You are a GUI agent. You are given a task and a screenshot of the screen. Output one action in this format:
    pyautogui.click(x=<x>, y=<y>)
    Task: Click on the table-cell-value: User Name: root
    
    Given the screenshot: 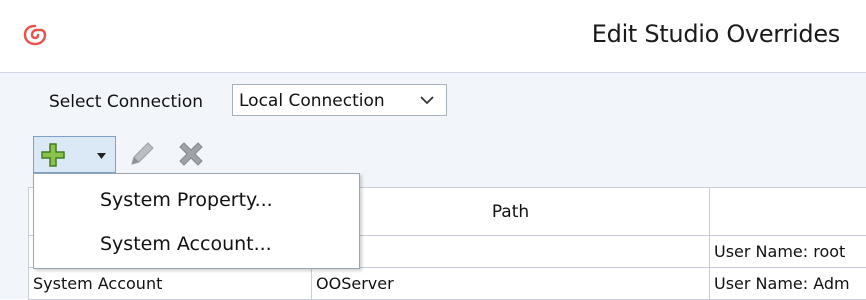 What is the action you would take?
    pyautogui.click(x=780, y=251)
    